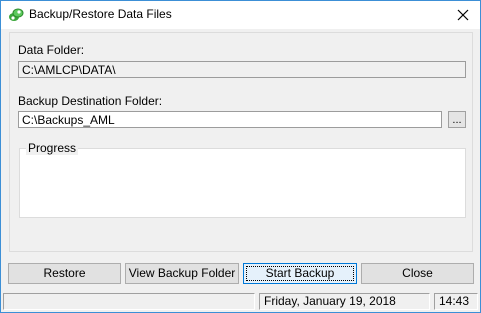  I want to click on data-folder-field, so click(242, 69).